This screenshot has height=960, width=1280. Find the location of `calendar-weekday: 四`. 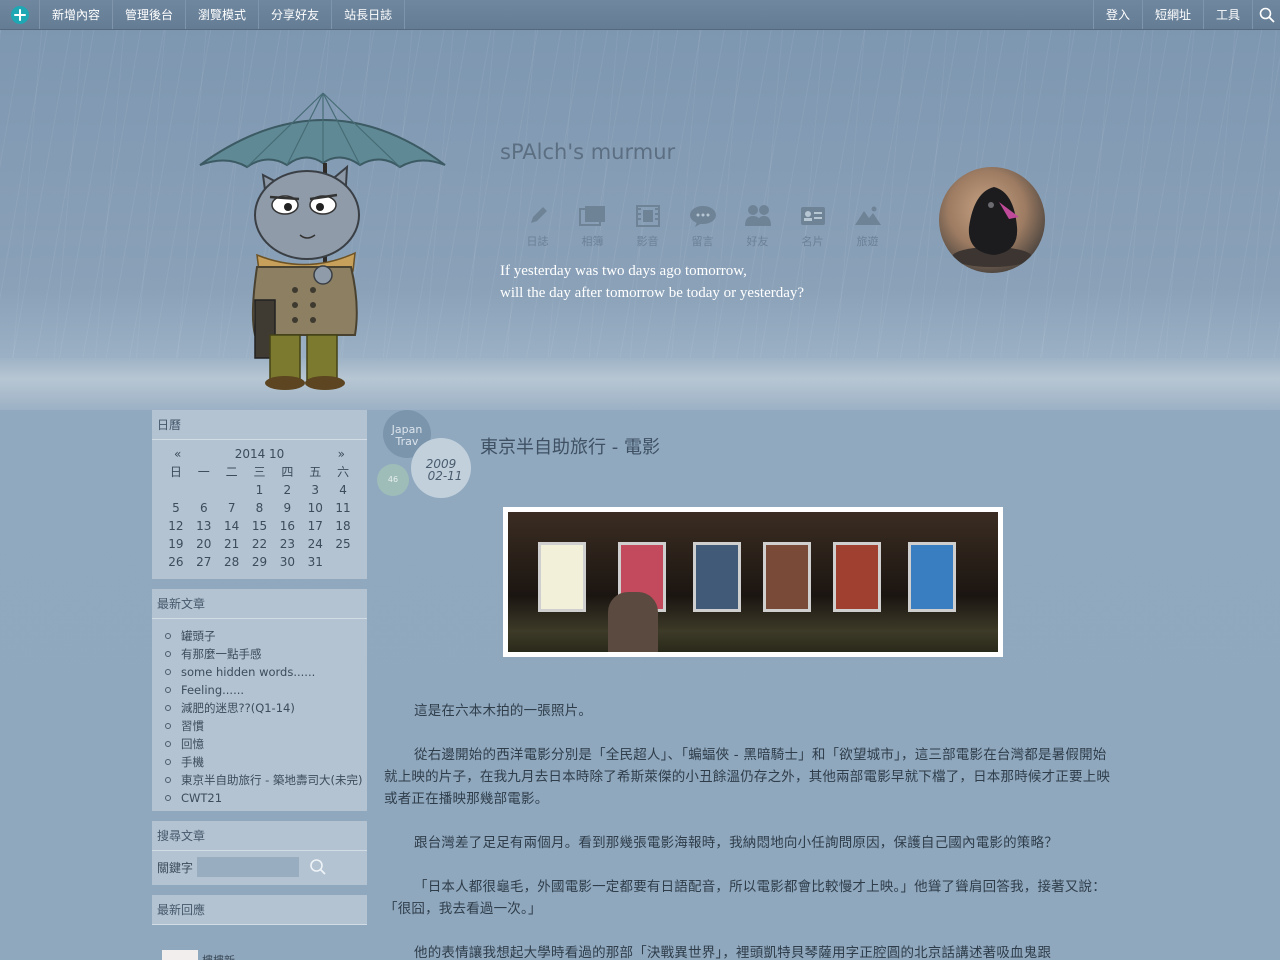

calendar-weekday: 四 is located at coordinates (287, 472).